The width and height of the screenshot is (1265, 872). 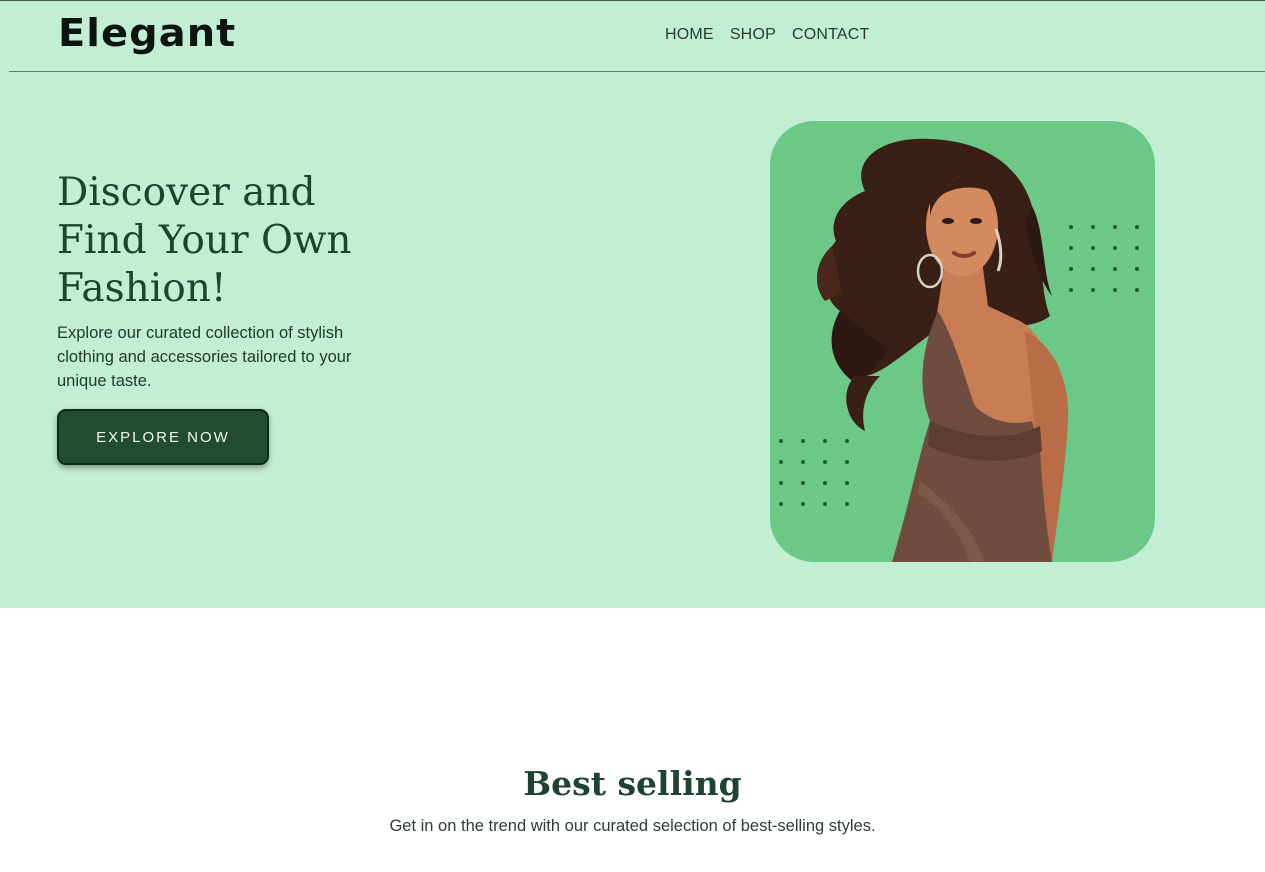 What do you see at coordinates (142, 288) in the screenshot?
I see `hero-title-line: Fashion!` at bounding box center [142, 288].